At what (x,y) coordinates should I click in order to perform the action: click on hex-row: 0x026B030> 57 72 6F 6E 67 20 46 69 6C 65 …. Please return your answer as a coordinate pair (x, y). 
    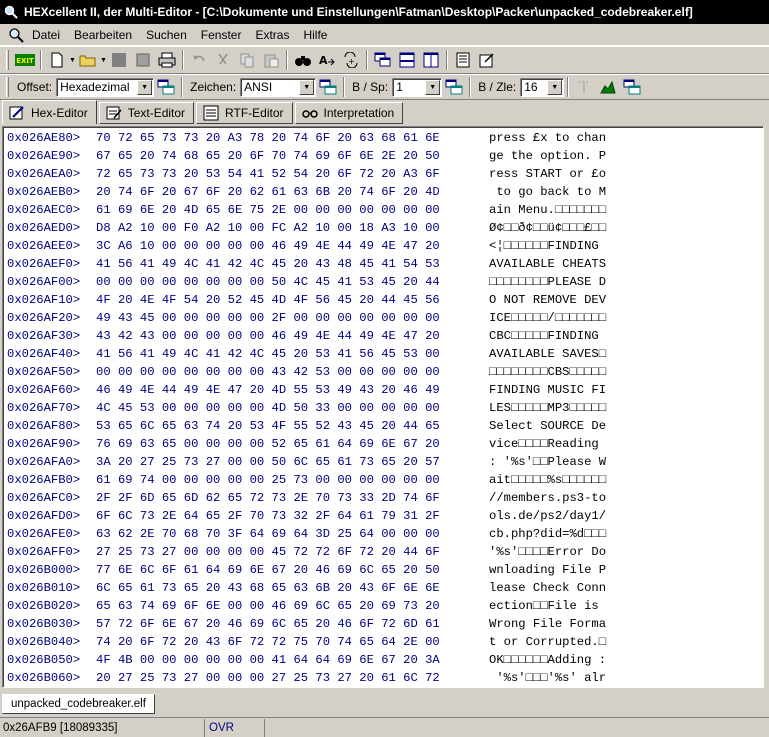
    Looking at the image, I should click on (383, 624).